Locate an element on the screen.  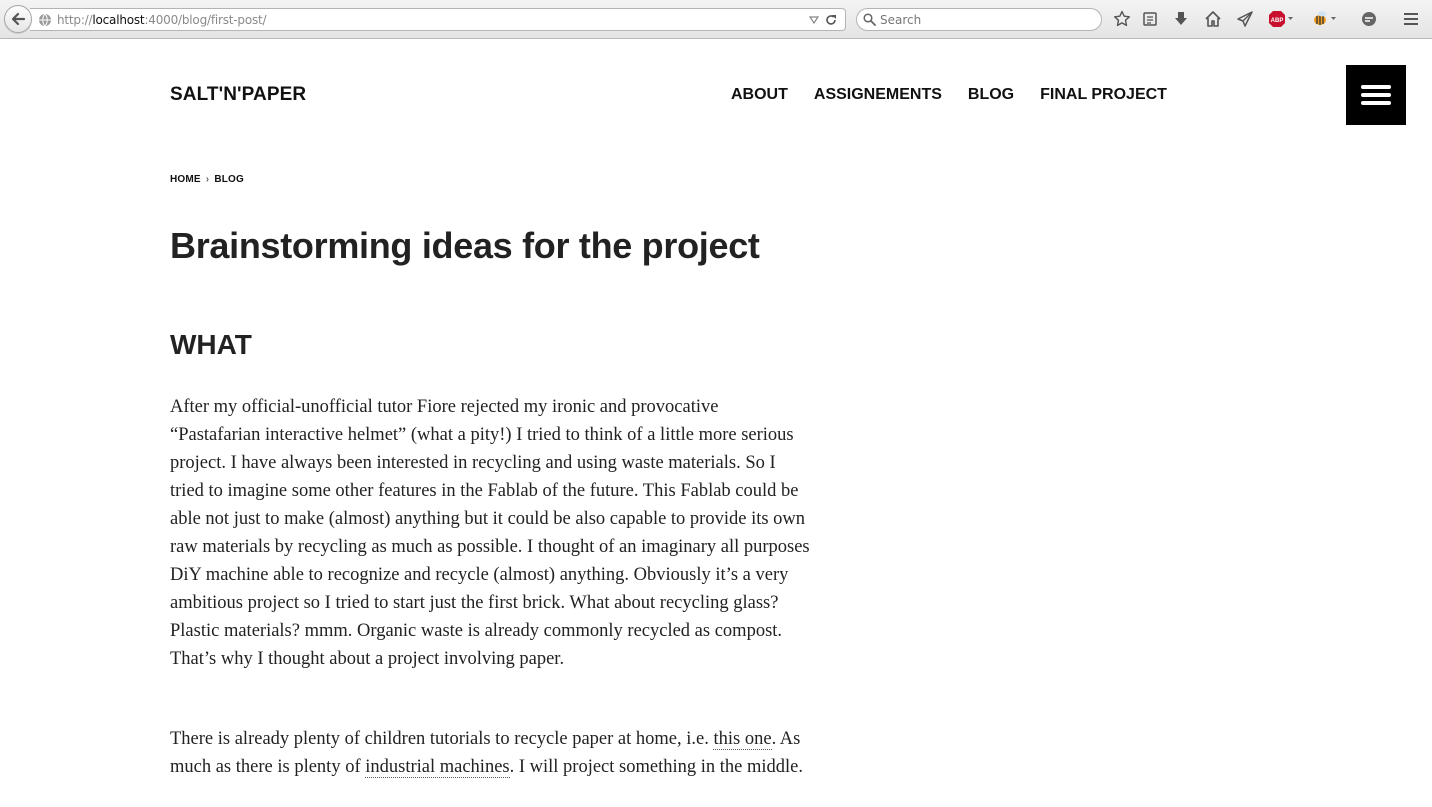
url-path: :4000/blog/first-post/ is located at coordinates (205, 20).